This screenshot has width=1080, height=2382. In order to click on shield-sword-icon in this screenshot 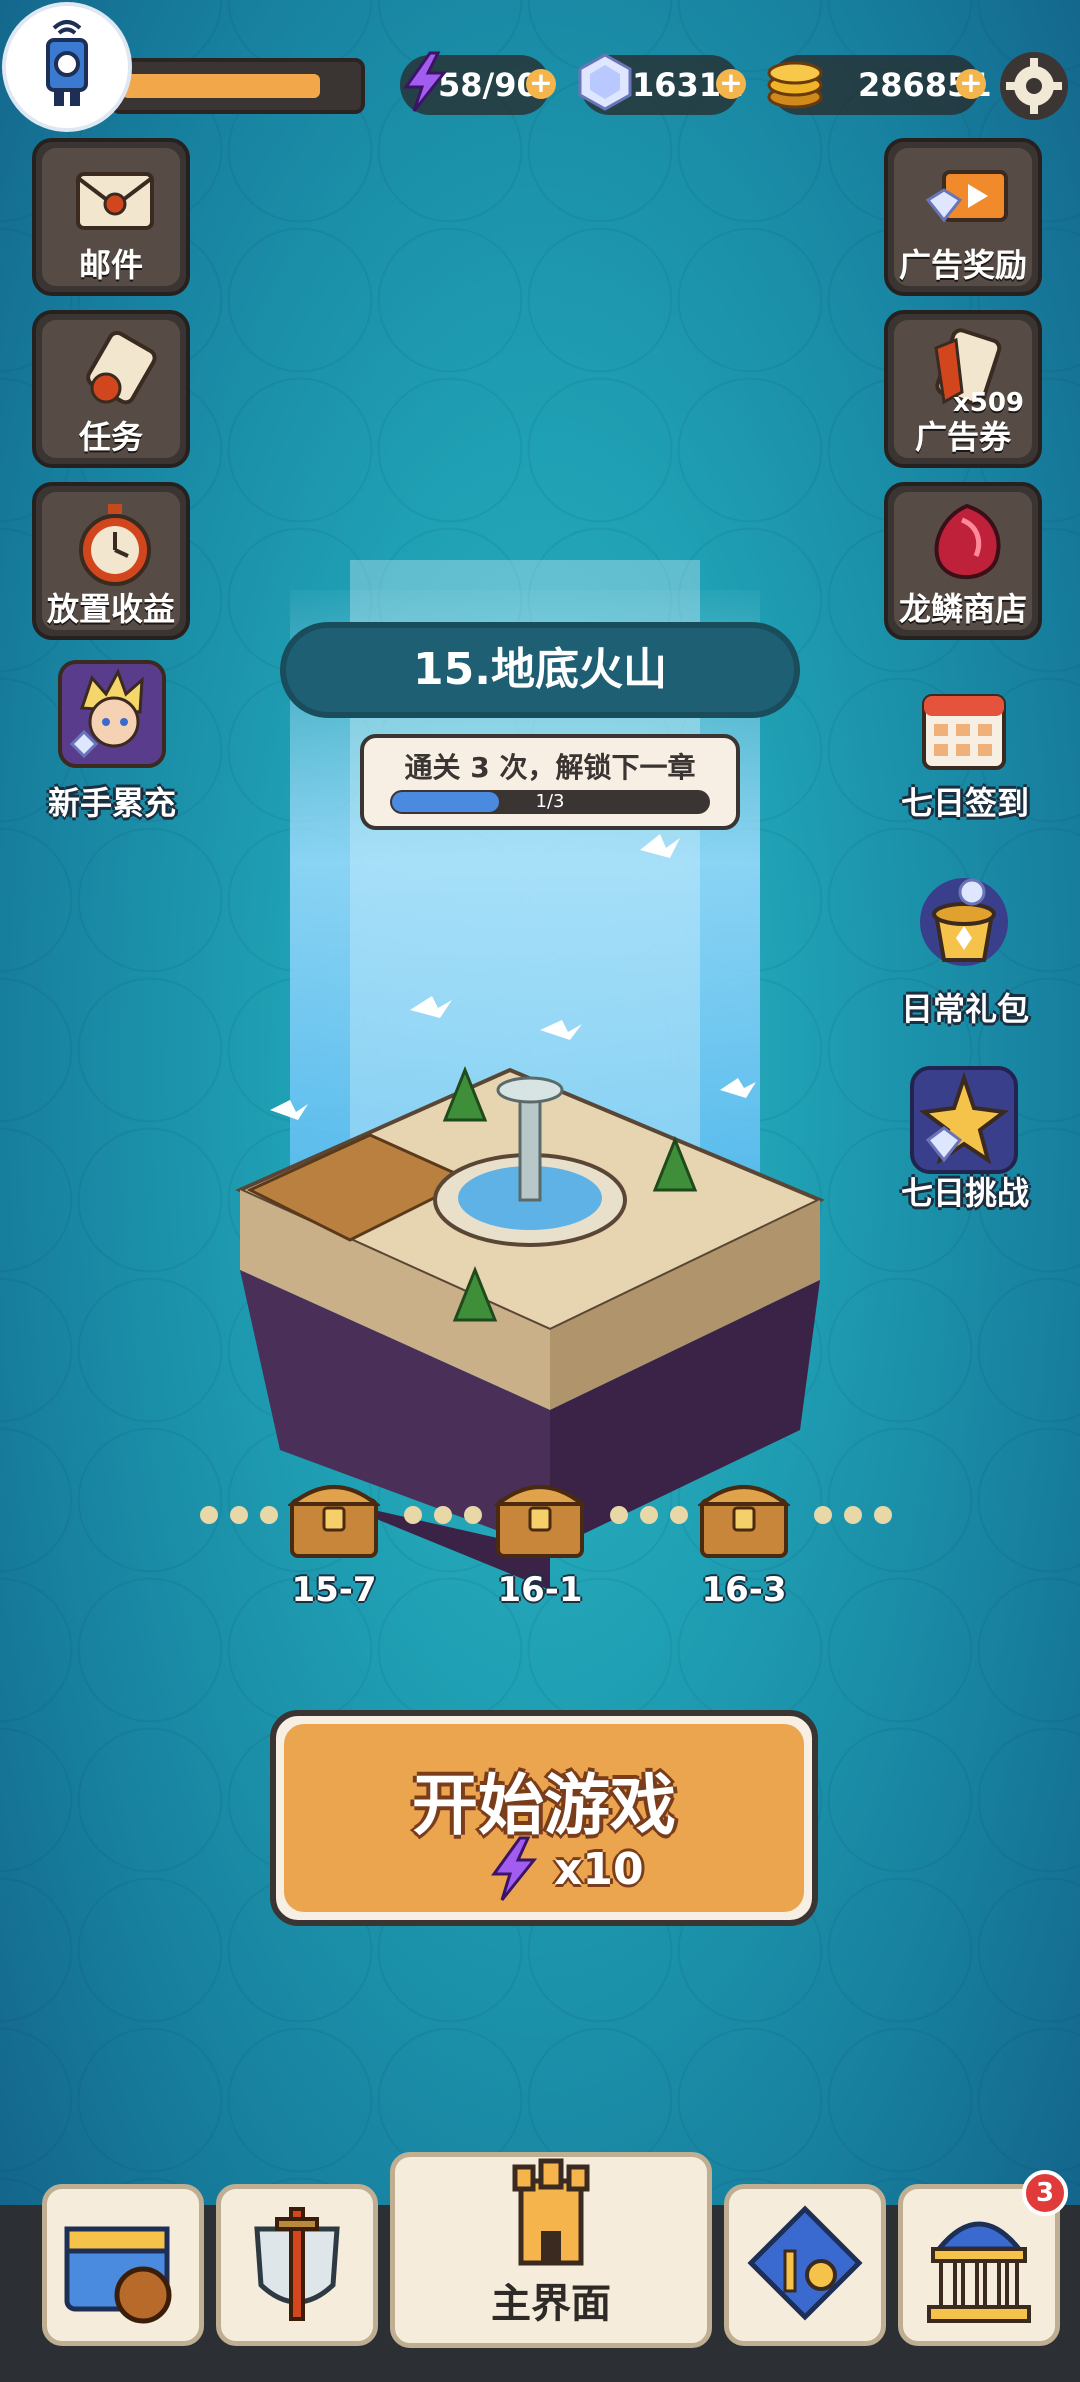, I will do `click(297, 2264)`.